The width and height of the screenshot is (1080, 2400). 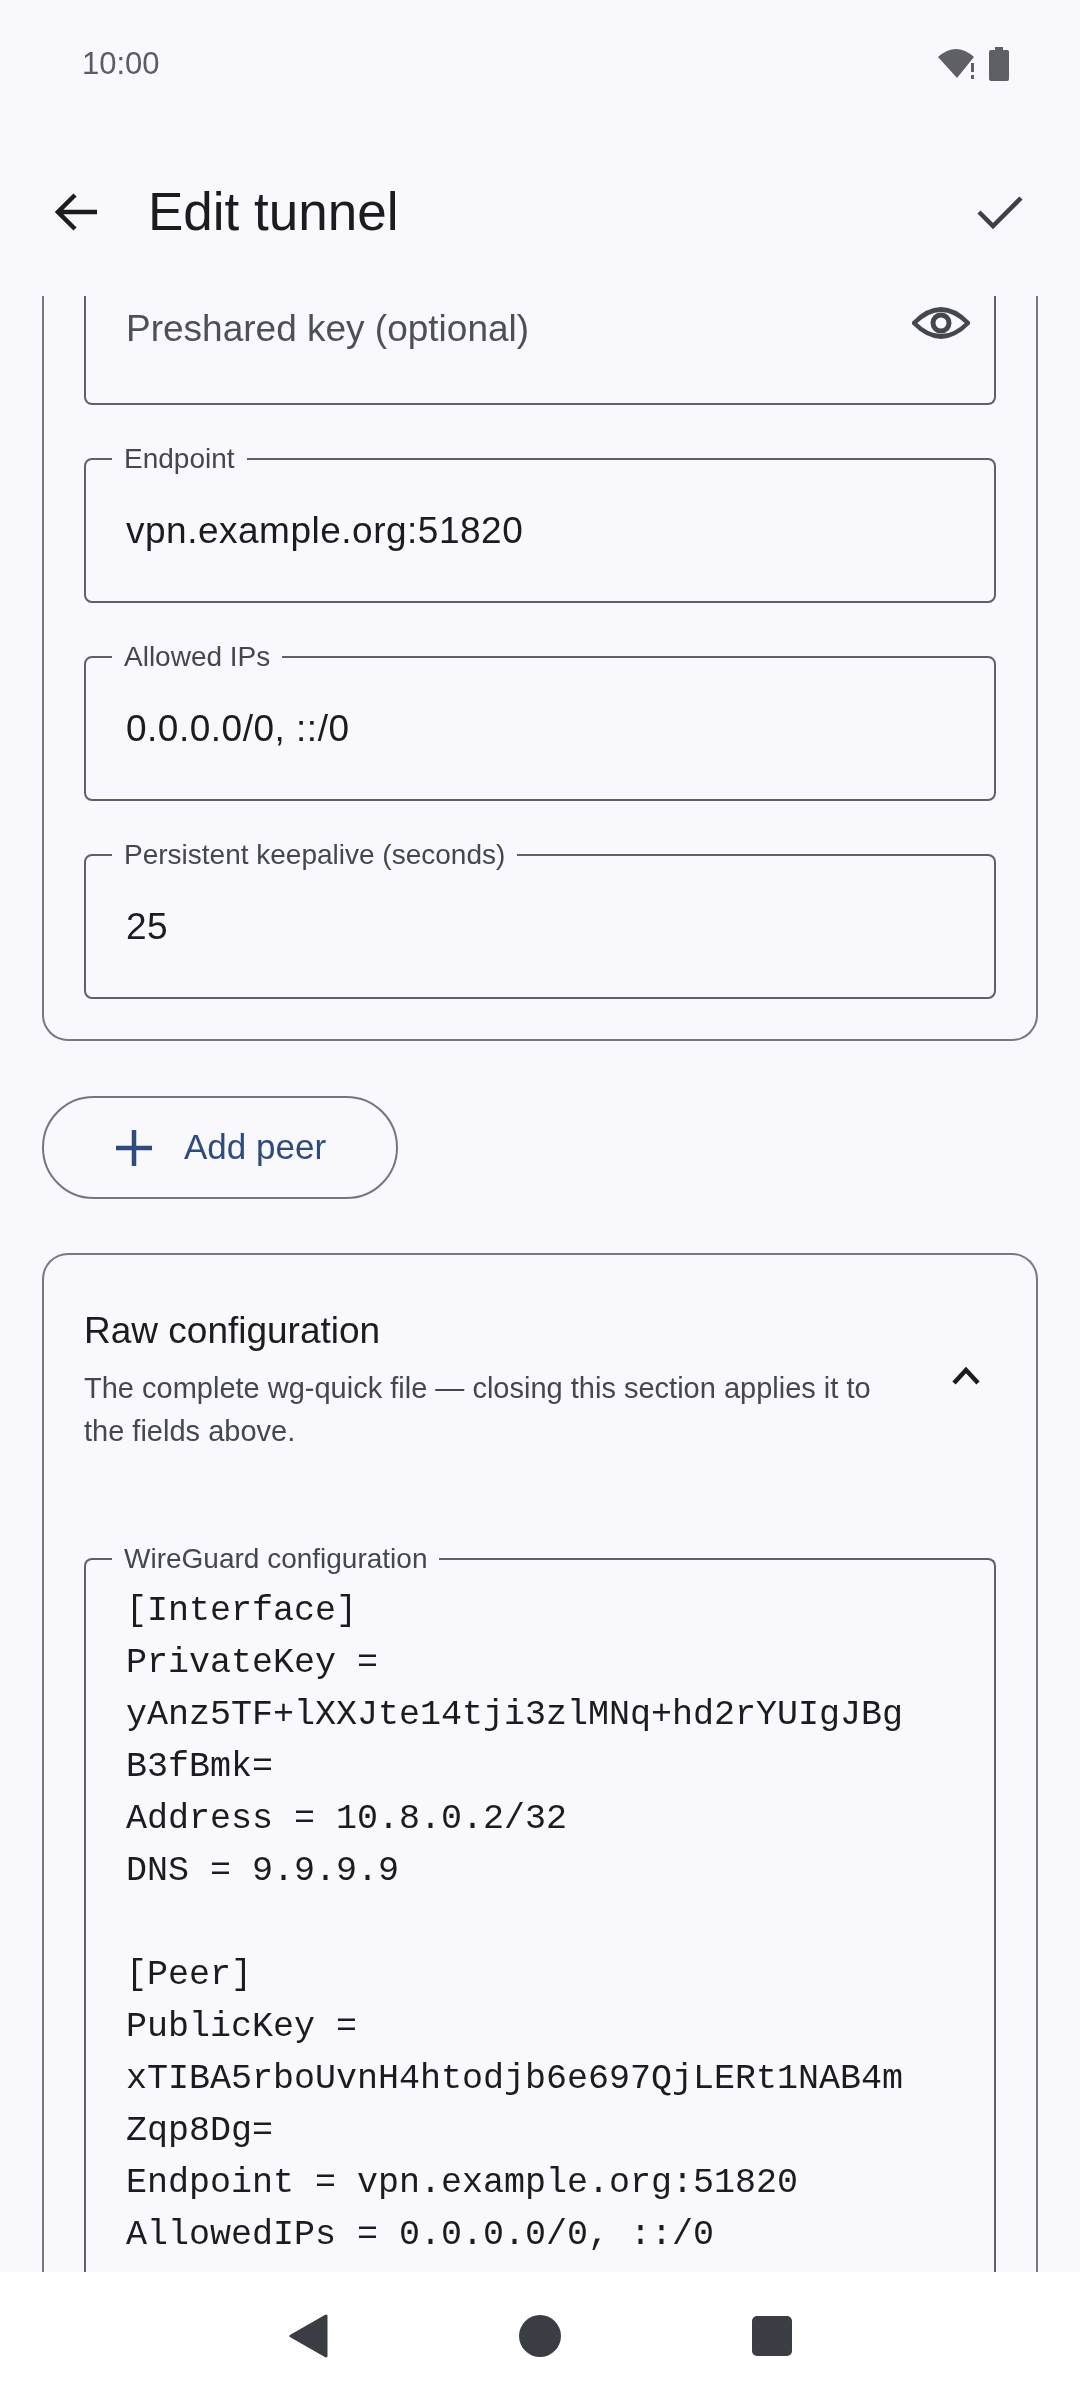 What do you see at coordinates (121, 63) in the screenshot?
I see `status-time: 10:00` at bounding box center [121, 63].